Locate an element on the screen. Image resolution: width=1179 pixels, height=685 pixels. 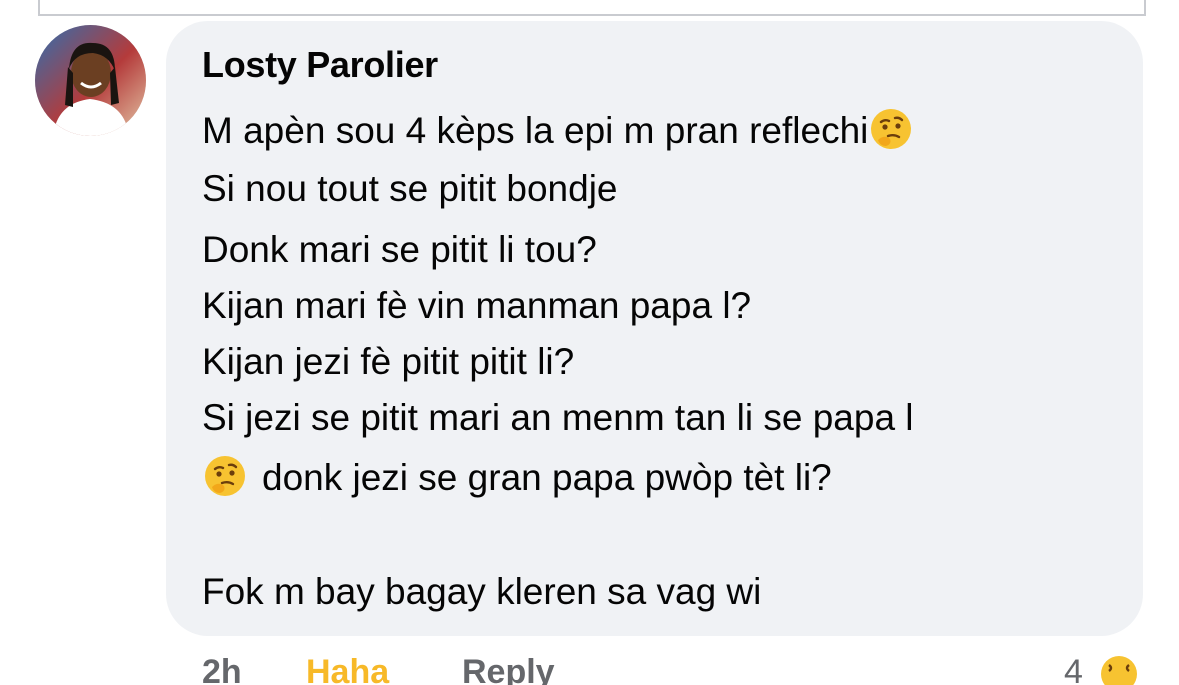
comment-line-1: M apèn sou 4 kèps la epi m pran reflechi is located at coordinates (558, 129).